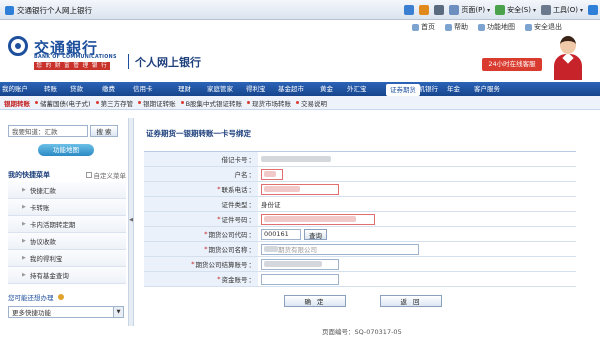 The height and width of the screenshot is (354, 600). Describe the element at coordinates (454, 10) in the screenshot. I see `page-icon` at that location.